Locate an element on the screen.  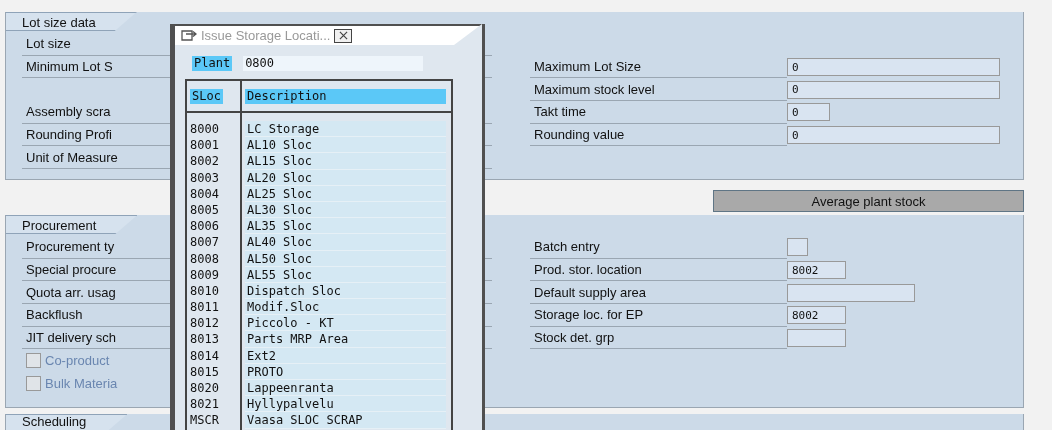
table-cell: 8005 is located at coordinates (215, 210).